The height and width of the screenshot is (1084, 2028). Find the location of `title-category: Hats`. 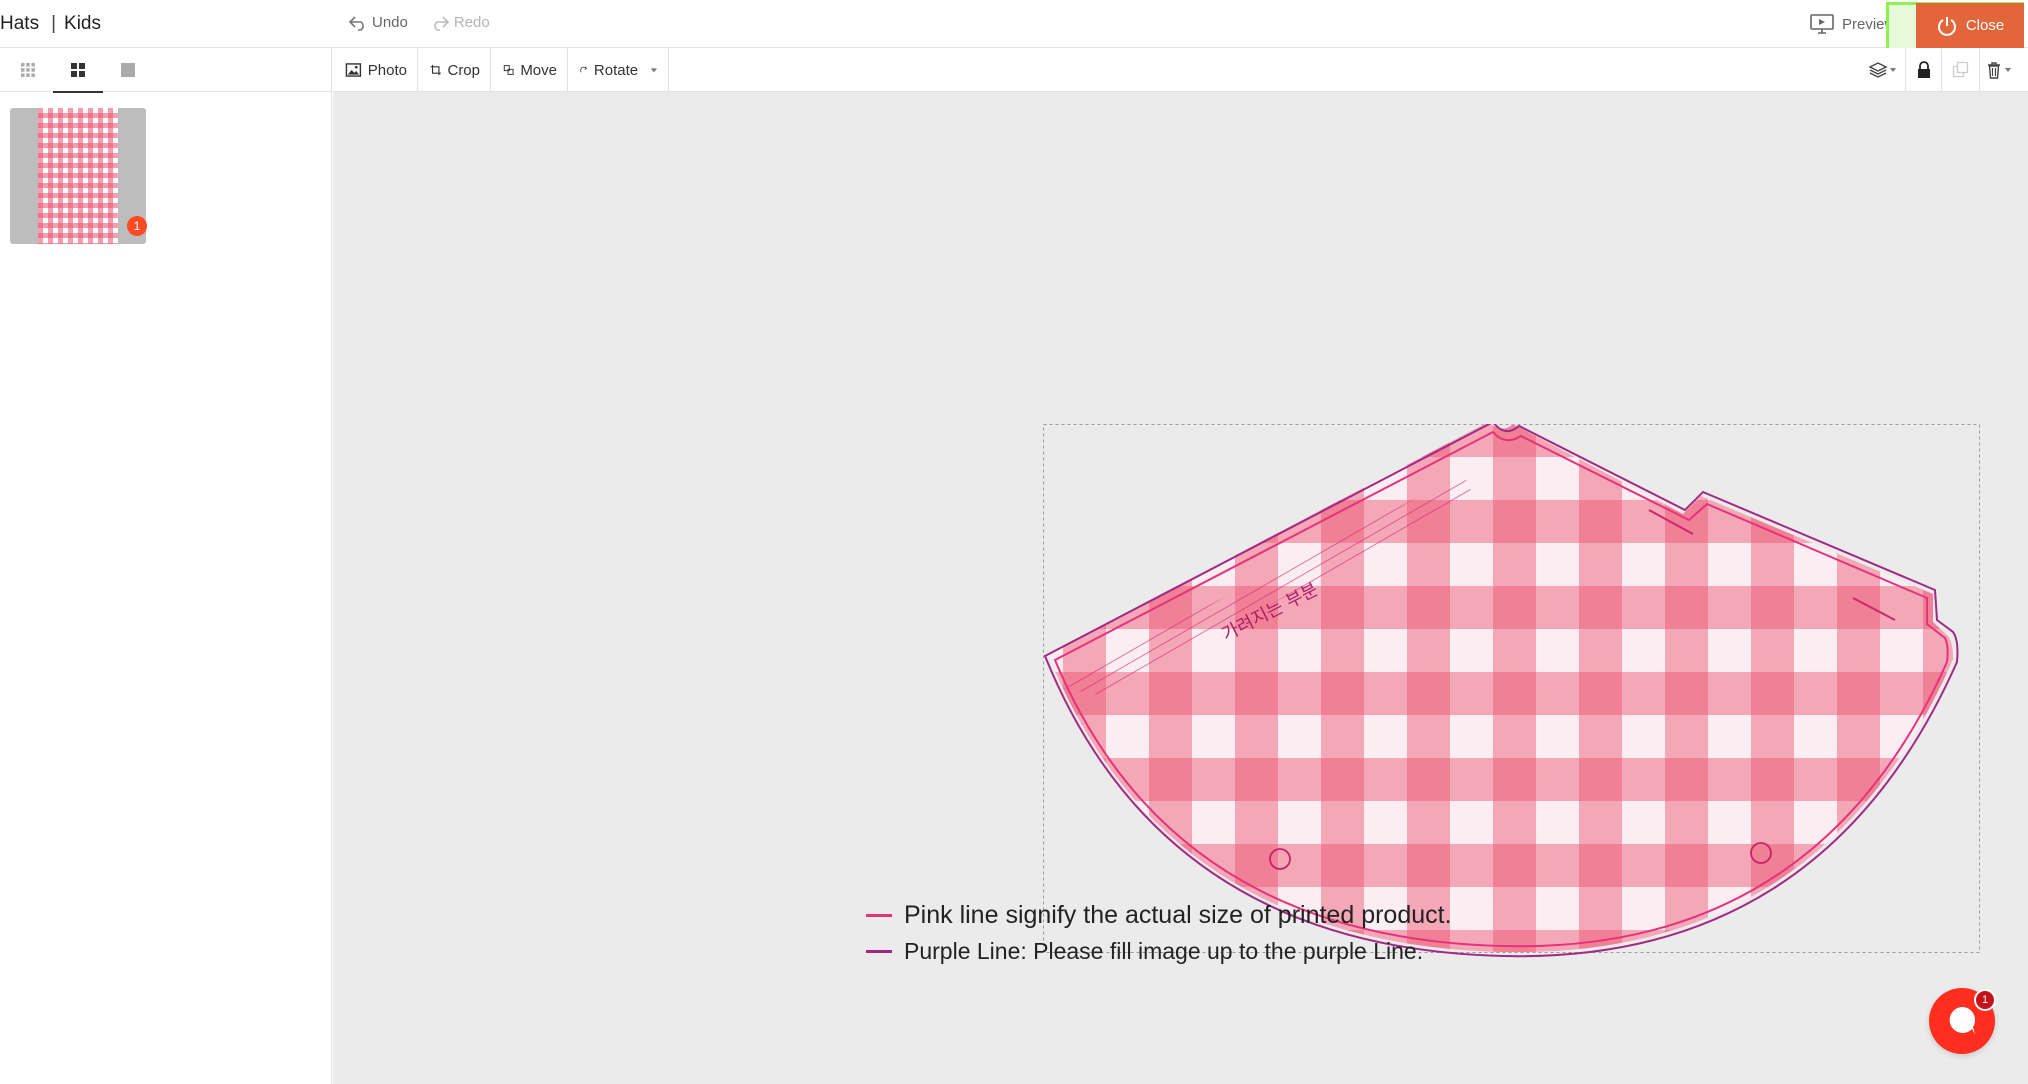

title-category: Hats is located at coordinates (20, 23).